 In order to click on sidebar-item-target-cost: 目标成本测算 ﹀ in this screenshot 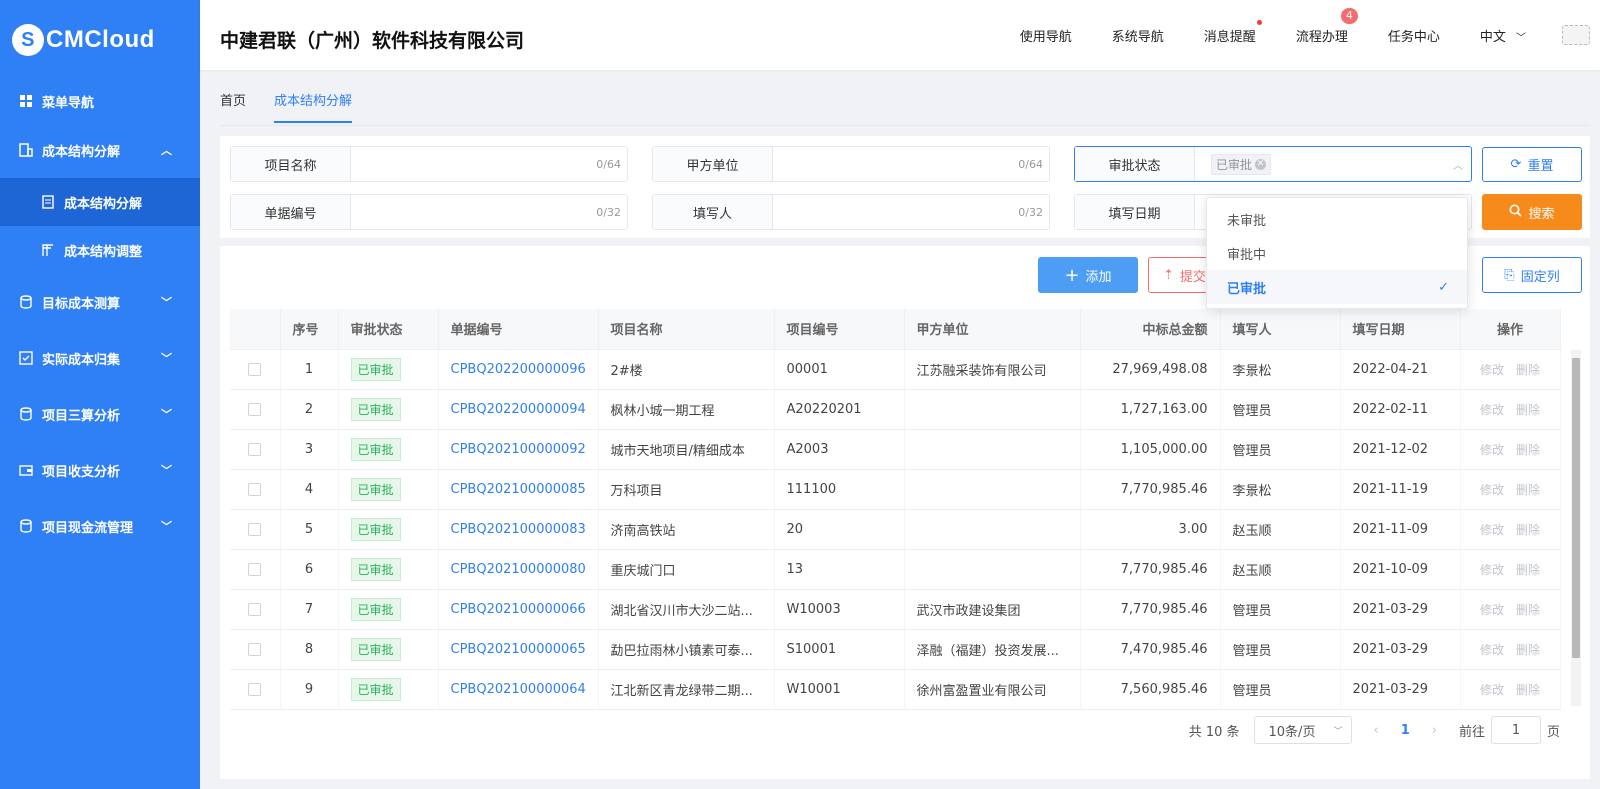, I will do `click(100, 302)`.